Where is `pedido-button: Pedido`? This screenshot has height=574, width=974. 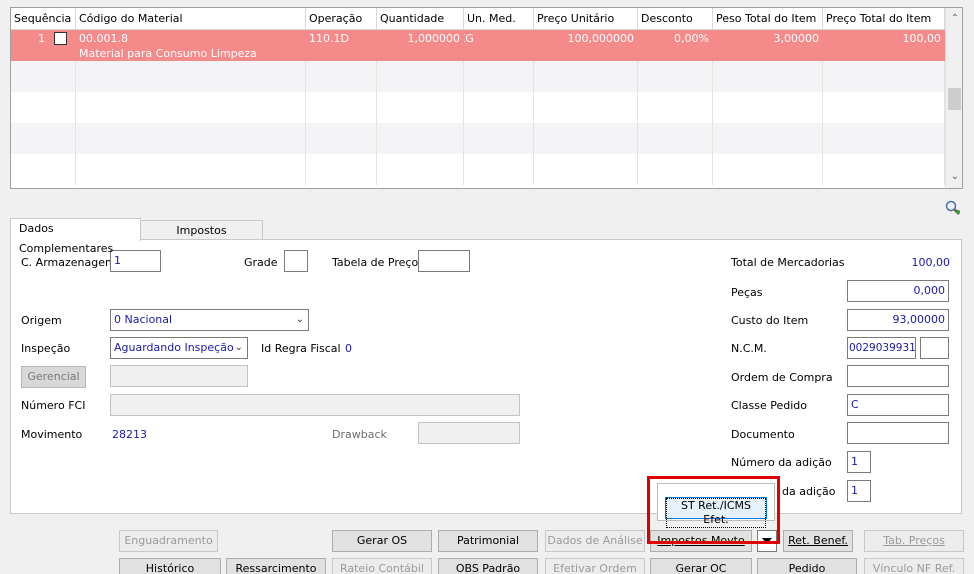 pedido-button: Pedido is located at coordinates (807, 566).